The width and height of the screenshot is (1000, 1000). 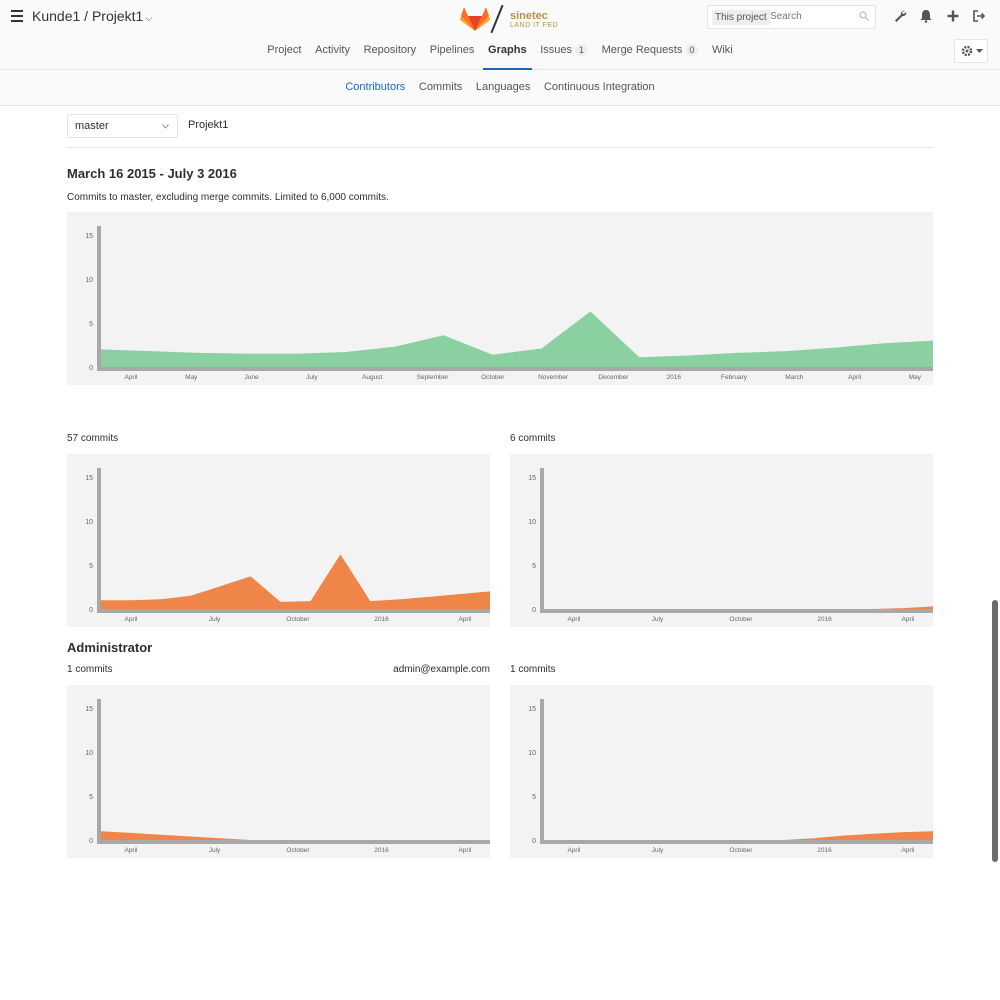 I want to click on chevron-down-icon: ⌵, so click(x=149, y=18).